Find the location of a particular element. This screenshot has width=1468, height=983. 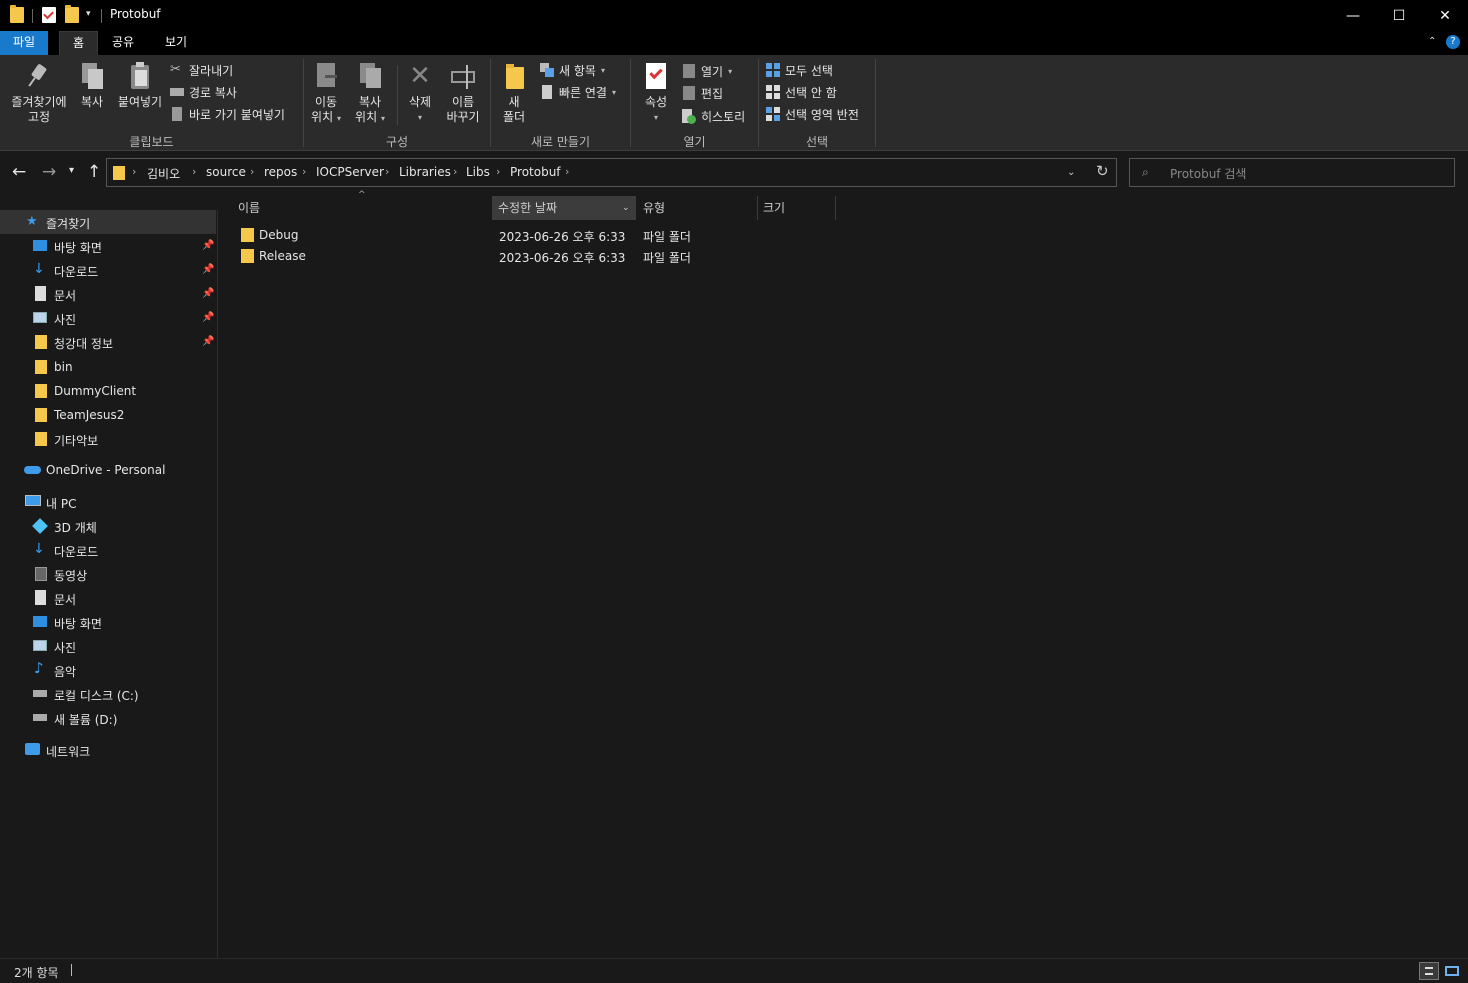

nav-item-desktop: 바탕 화면 is located at coordinates (108, 622).